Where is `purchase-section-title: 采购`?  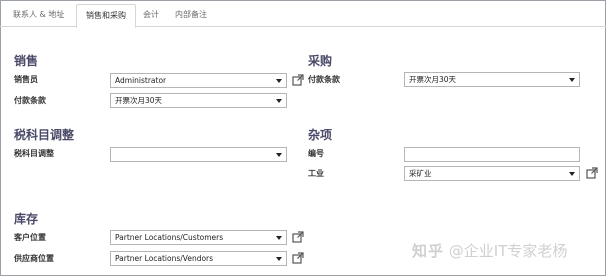 purchase-section-title: 采购 is located at coordinates (320, 61).